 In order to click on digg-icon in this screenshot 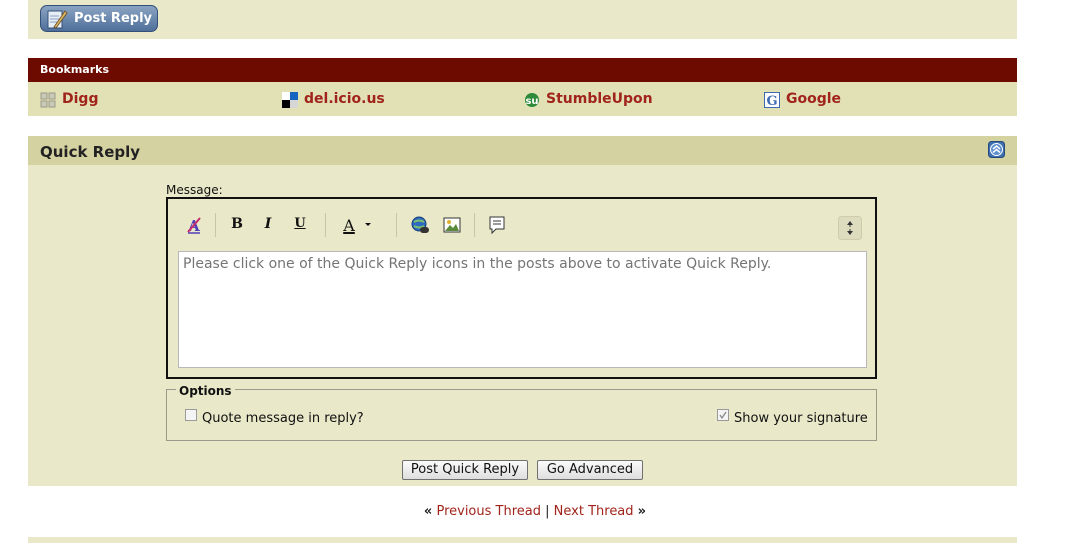, I will do `click(48, 100)`.